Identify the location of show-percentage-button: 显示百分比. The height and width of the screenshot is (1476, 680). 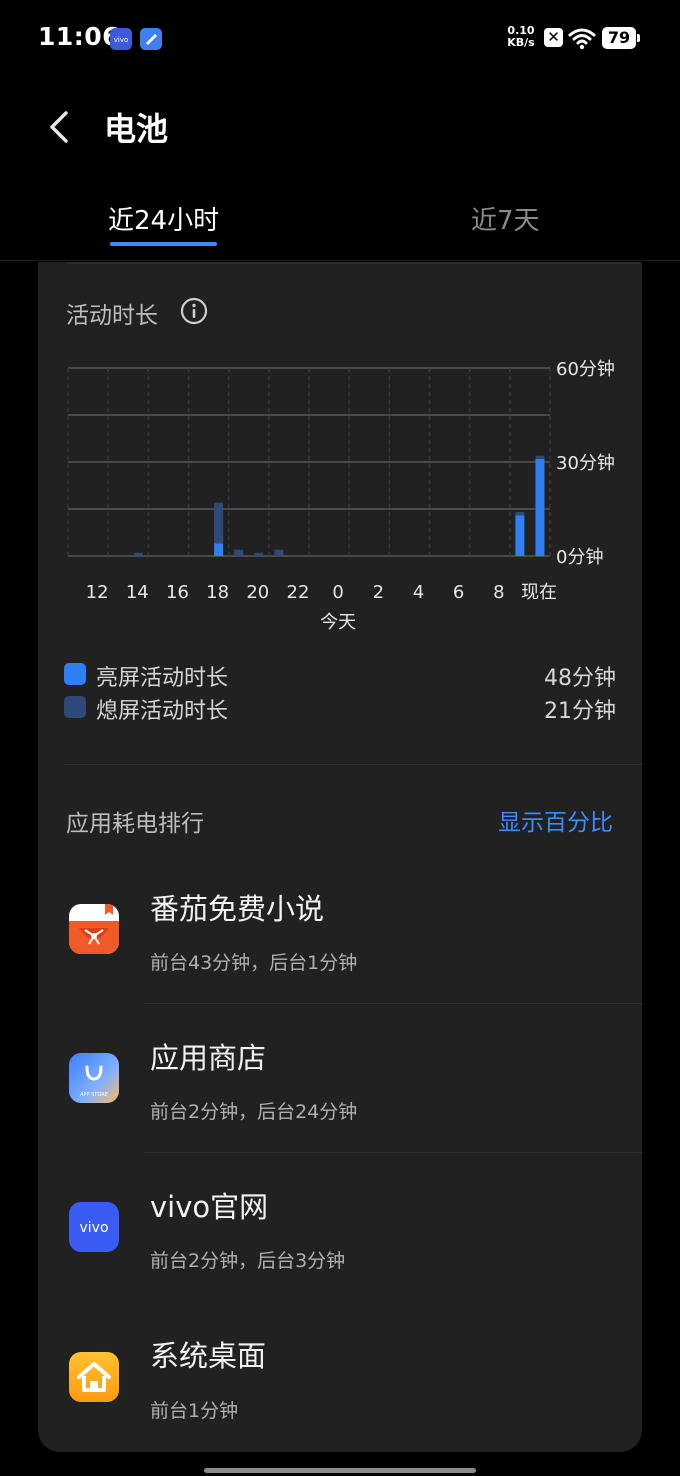
(555, 820).